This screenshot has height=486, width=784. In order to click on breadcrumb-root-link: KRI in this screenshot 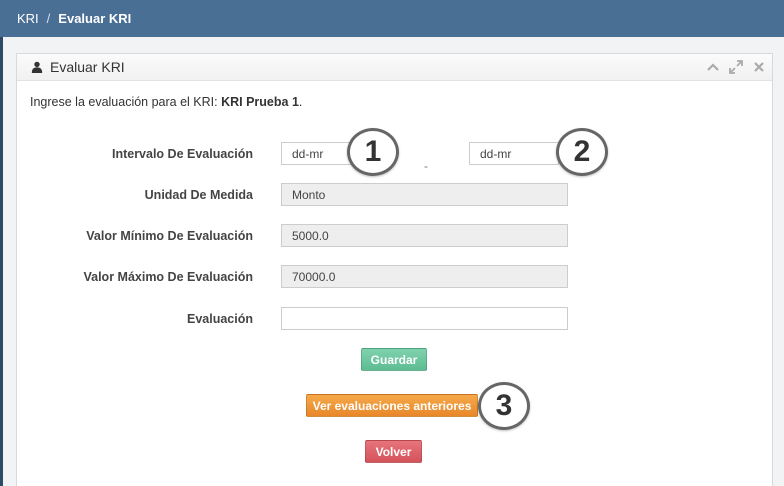, I will do `click(28, 18)`.